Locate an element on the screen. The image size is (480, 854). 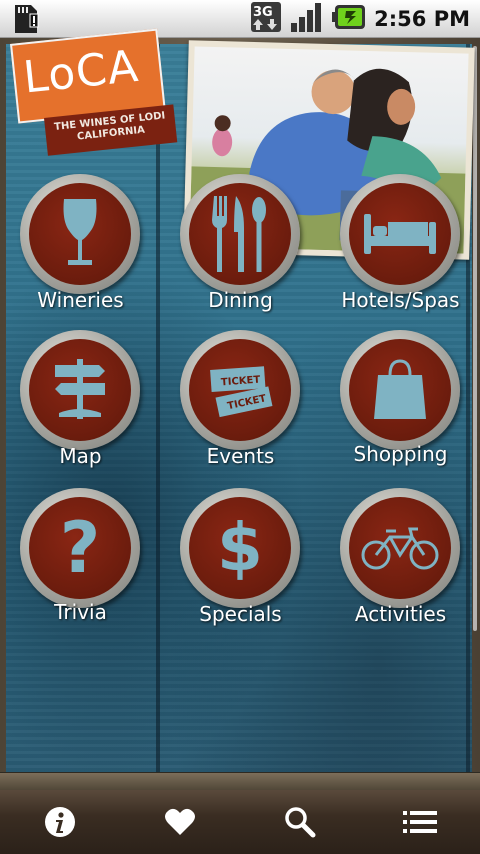
menu-list-button is located at coordinates (420, 822).